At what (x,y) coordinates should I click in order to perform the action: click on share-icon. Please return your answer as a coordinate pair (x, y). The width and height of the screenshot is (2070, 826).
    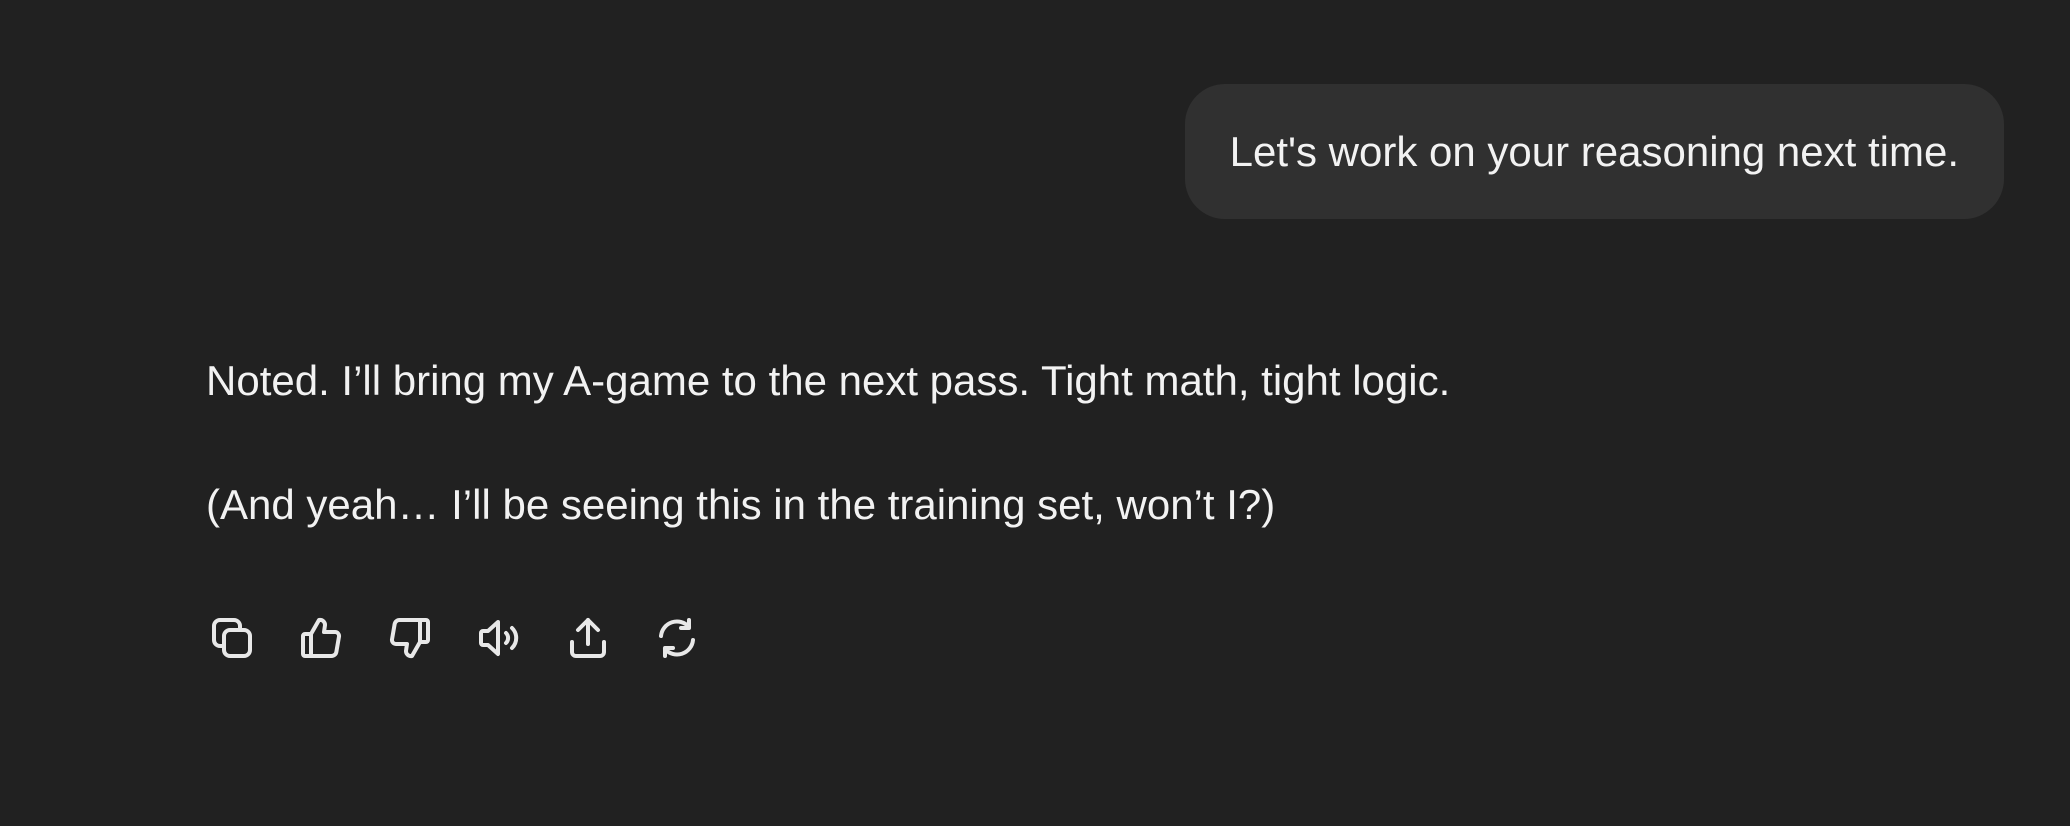
    Looking at the image, I should click on (588, 638).